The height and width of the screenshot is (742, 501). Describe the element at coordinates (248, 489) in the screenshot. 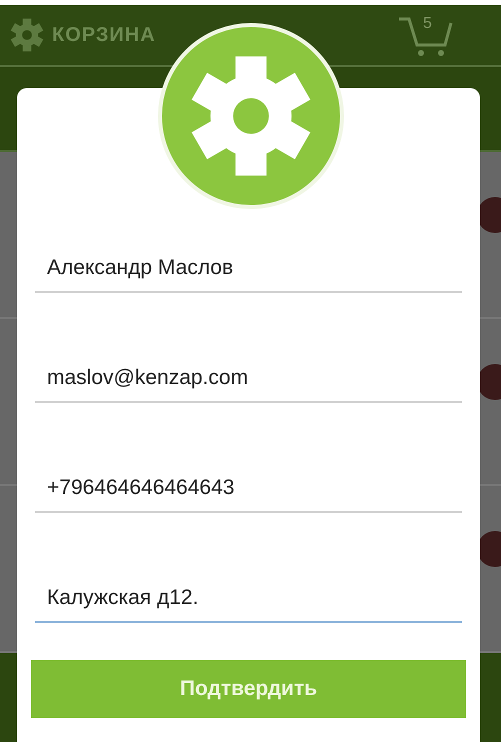

I see `input-field: +796464646464643` at that location.